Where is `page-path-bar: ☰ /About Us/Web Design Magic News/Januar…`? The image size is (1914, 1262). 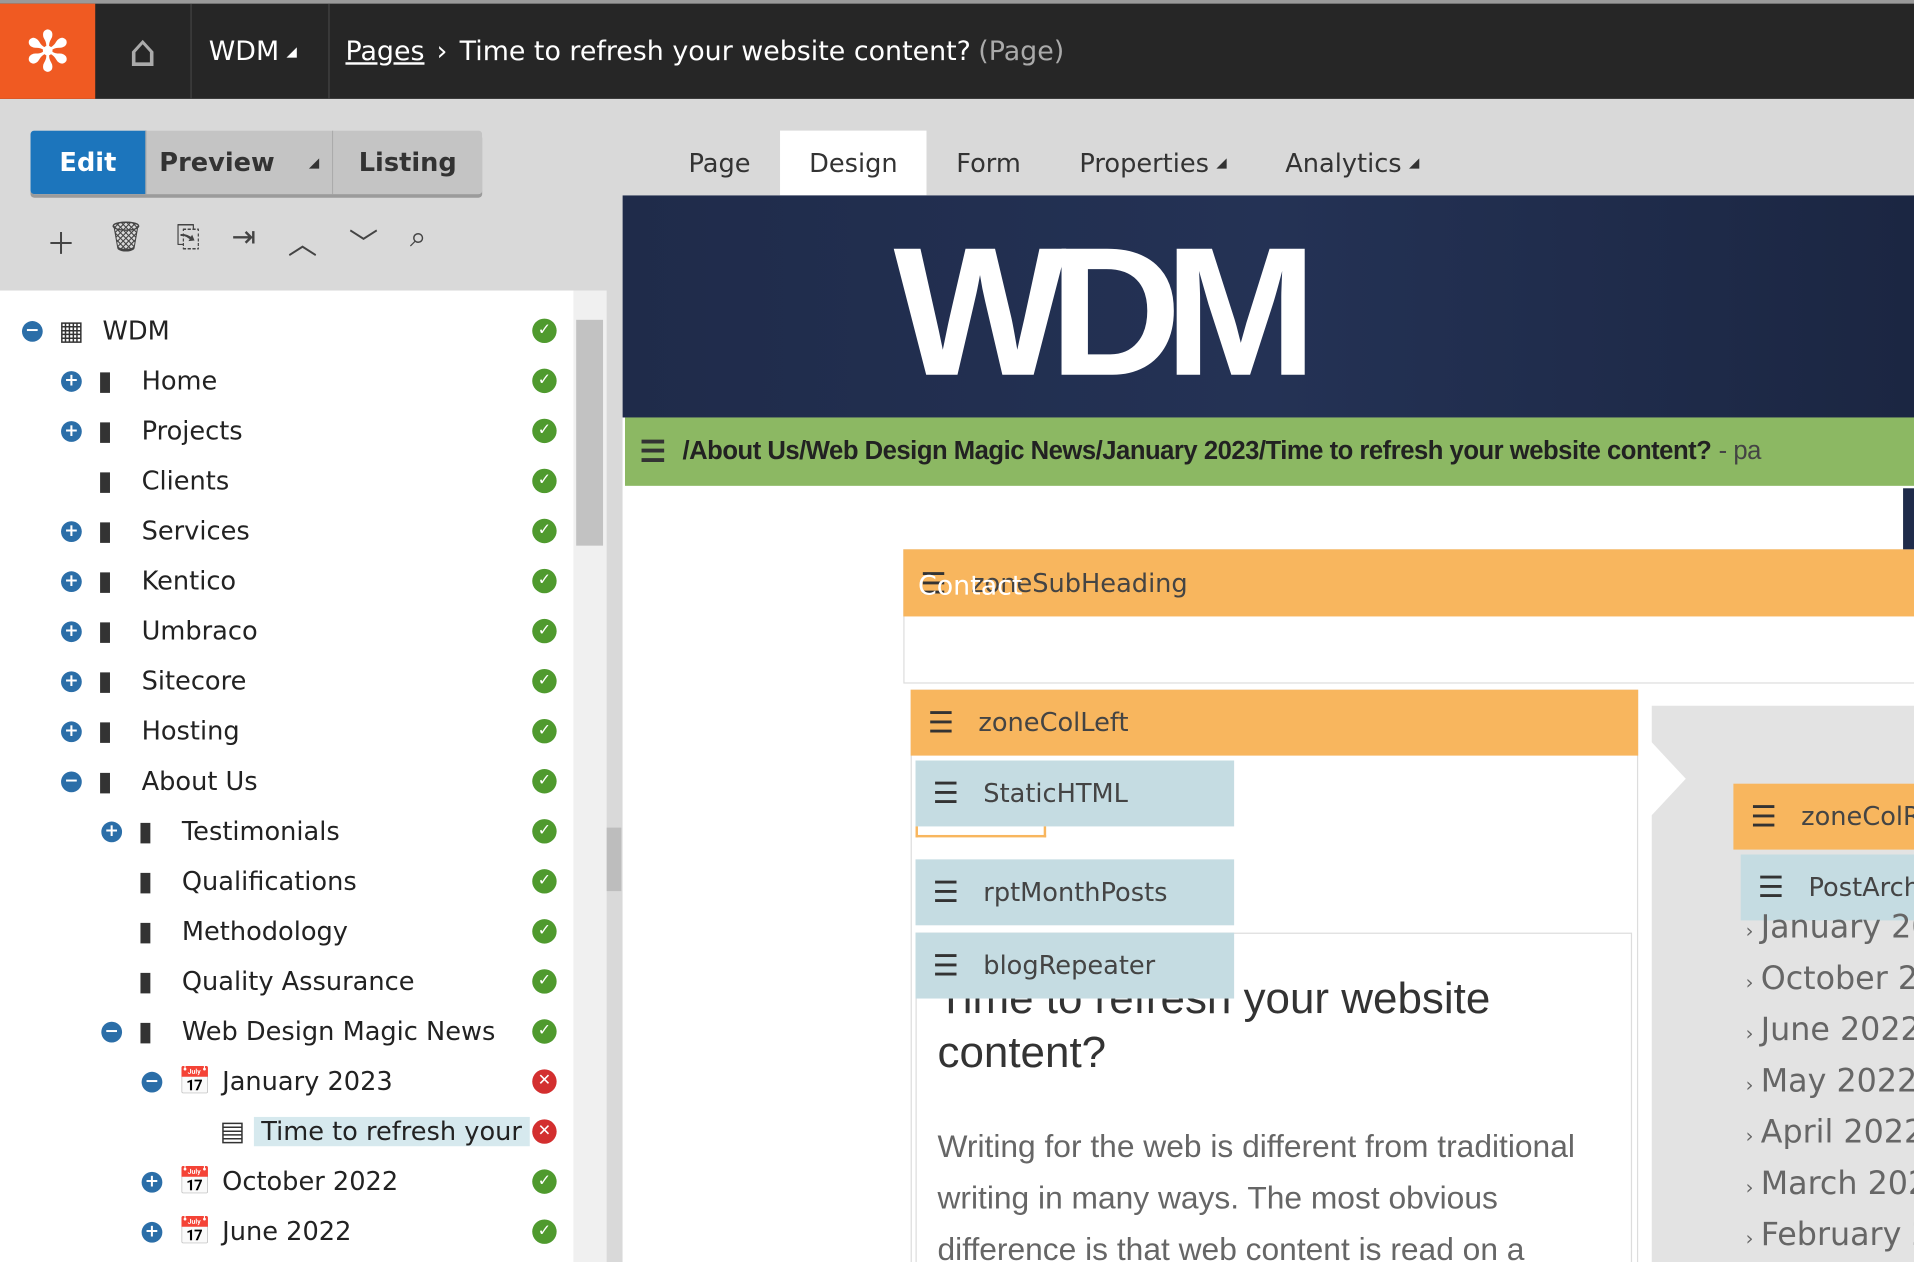
page-path-bar: ☰ /About Us/Web Design Magic News/Januar… is located at coordinates (1269, 451).